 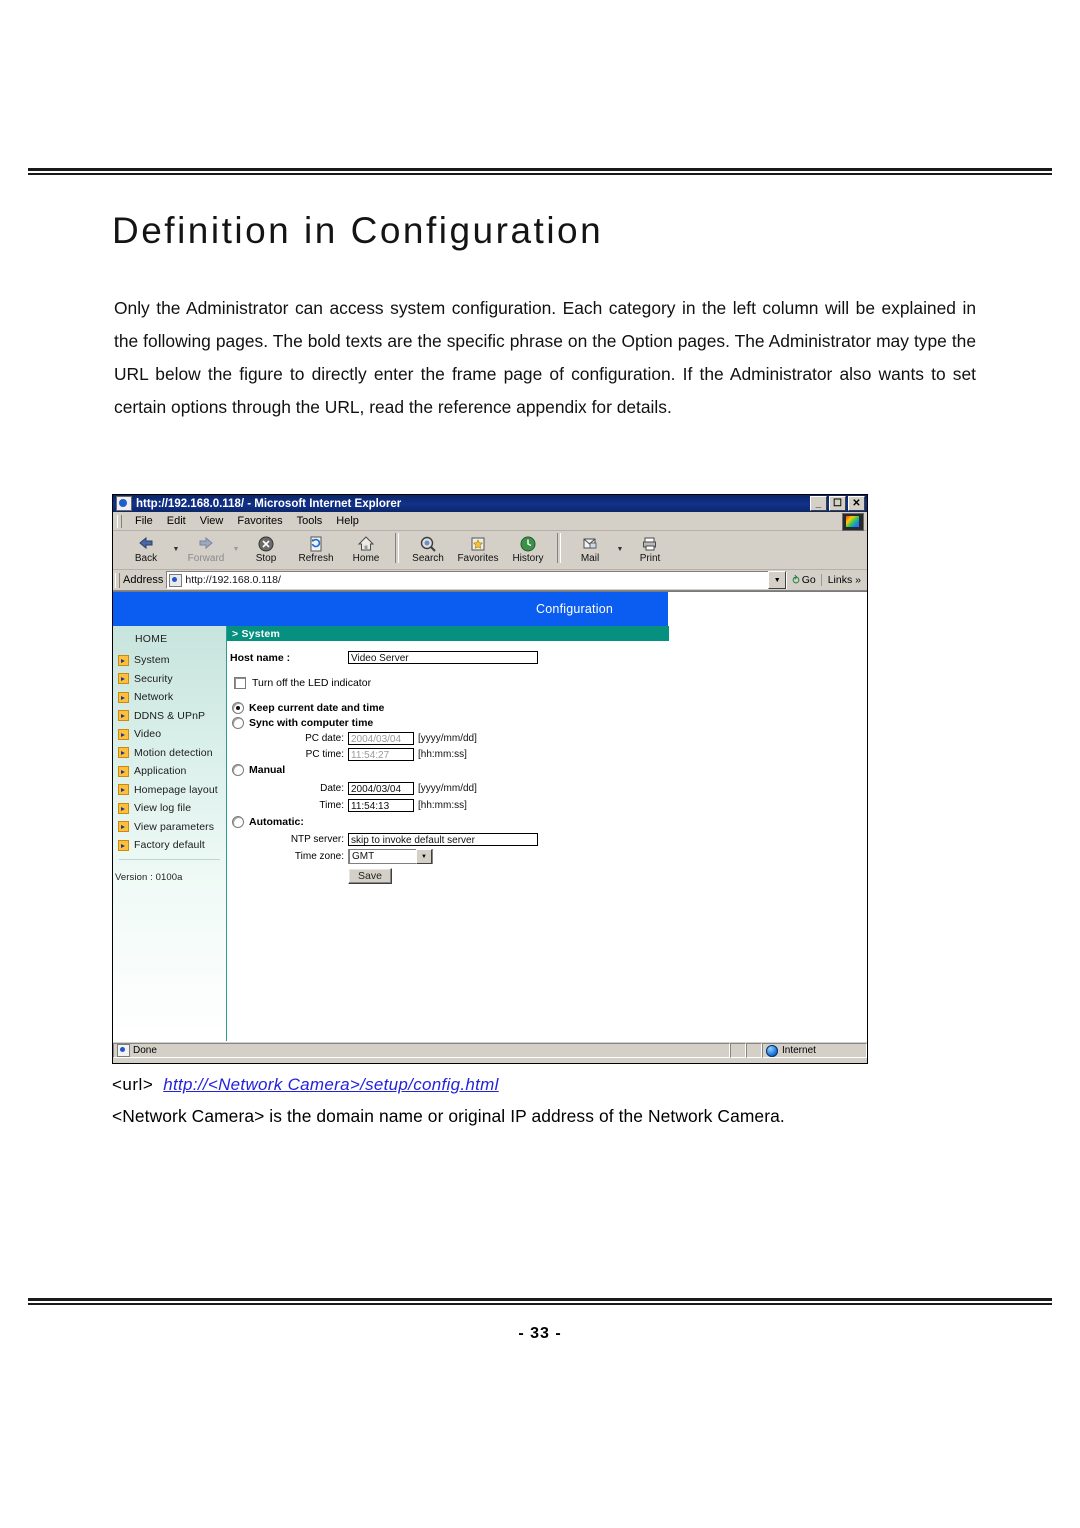 I want to click on security-zone: Internet, so click(x=814, y=1050).